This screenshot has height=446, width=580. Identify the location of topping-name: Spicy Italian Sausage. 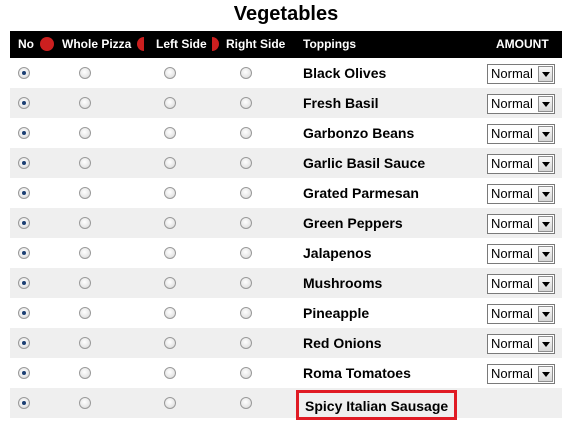
(377, 405).